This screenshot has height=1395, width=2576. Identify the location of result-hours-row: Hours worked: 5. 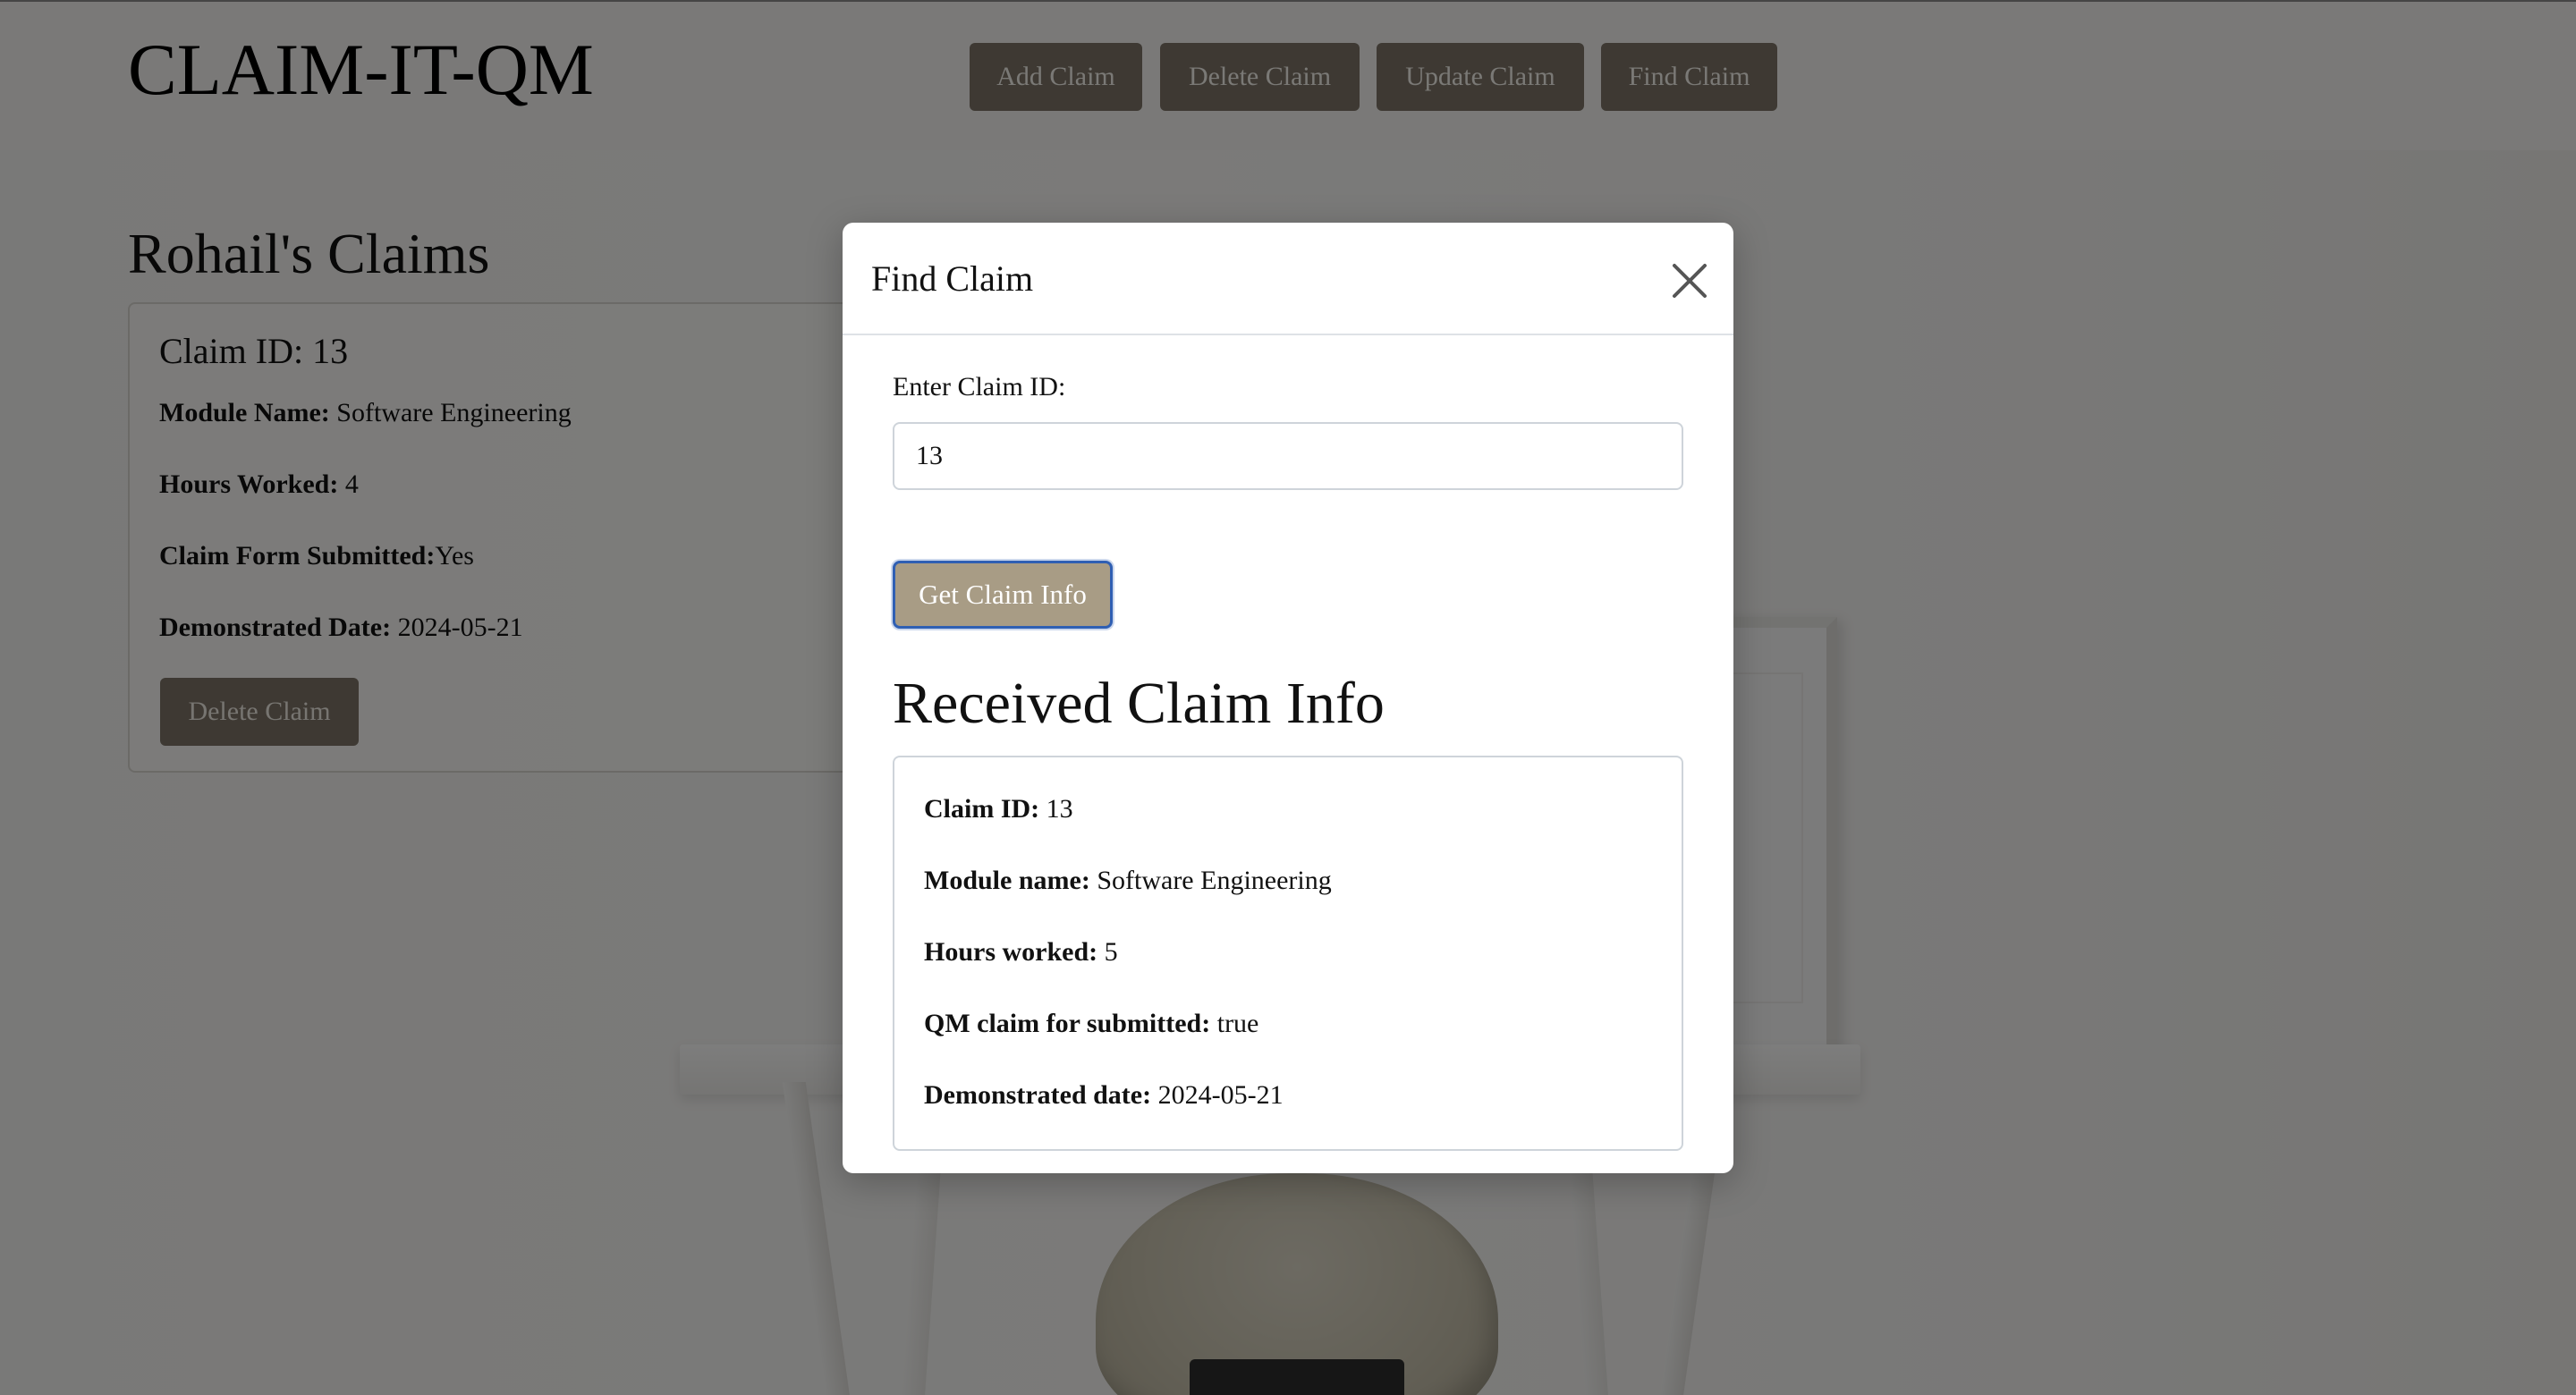
(1021, 952).